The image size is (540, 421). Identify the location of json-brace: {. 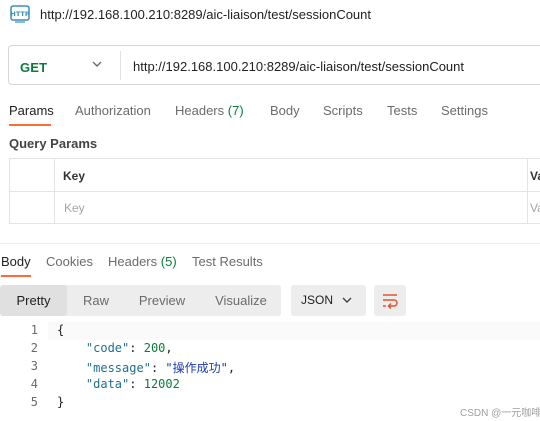
(61, 330).